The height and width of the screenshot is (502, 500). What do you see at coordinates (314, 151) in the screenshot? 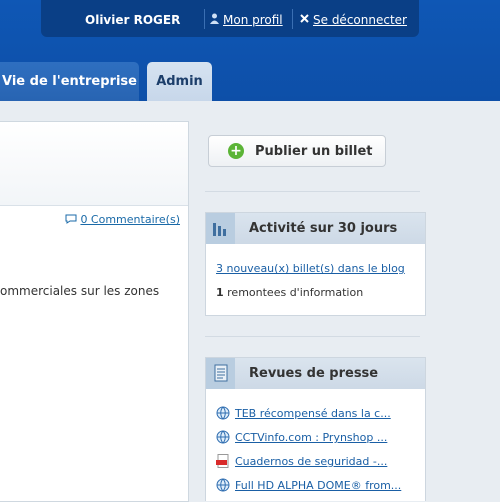
I see `publish-label: Publier un billet` at bounding box center [314, 151].